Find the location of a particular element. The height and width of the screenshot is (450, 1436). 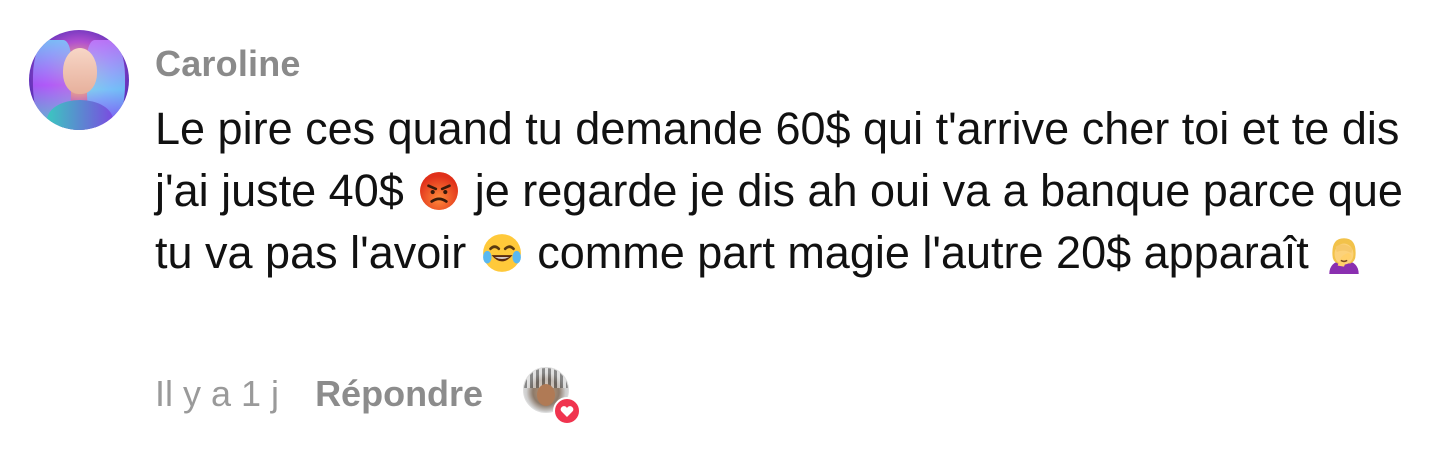

creator-avatar-face is located at coordinates (546, 395).